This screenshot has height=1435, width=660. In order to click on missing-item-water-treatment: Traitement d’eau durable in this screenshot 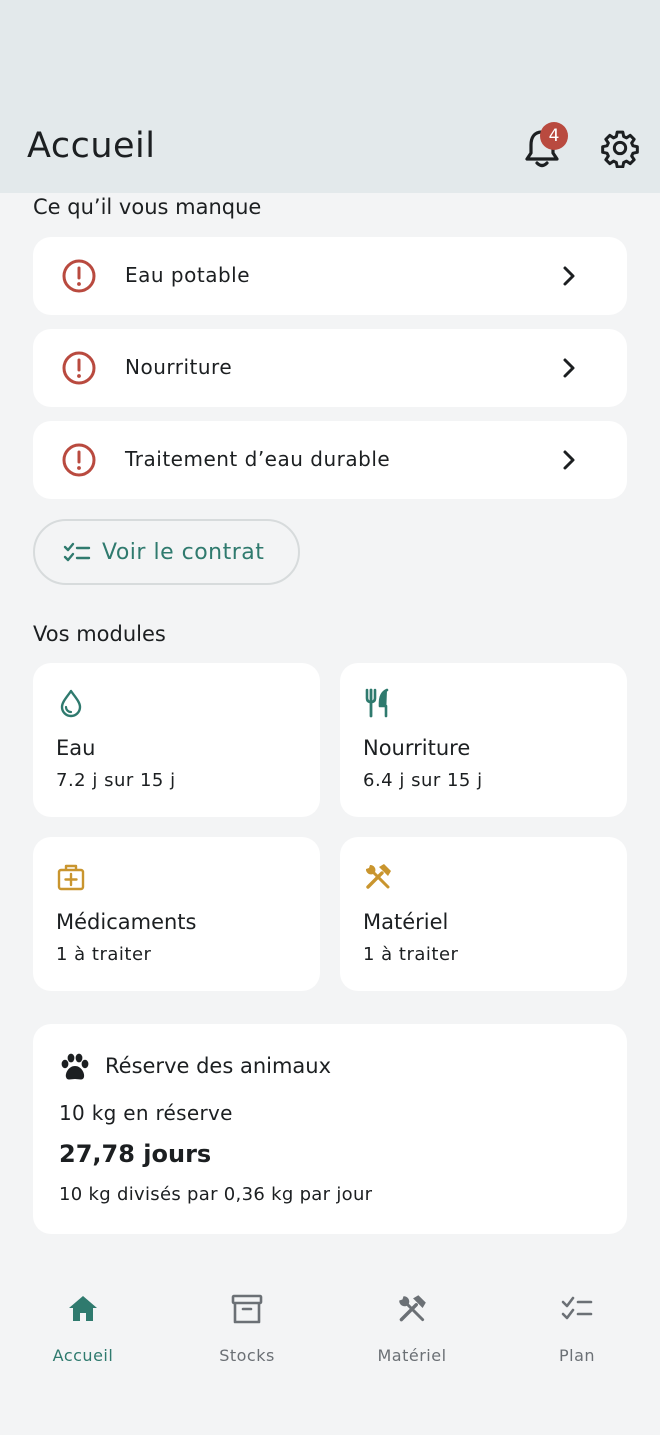, I will do `click(330, 460)`.